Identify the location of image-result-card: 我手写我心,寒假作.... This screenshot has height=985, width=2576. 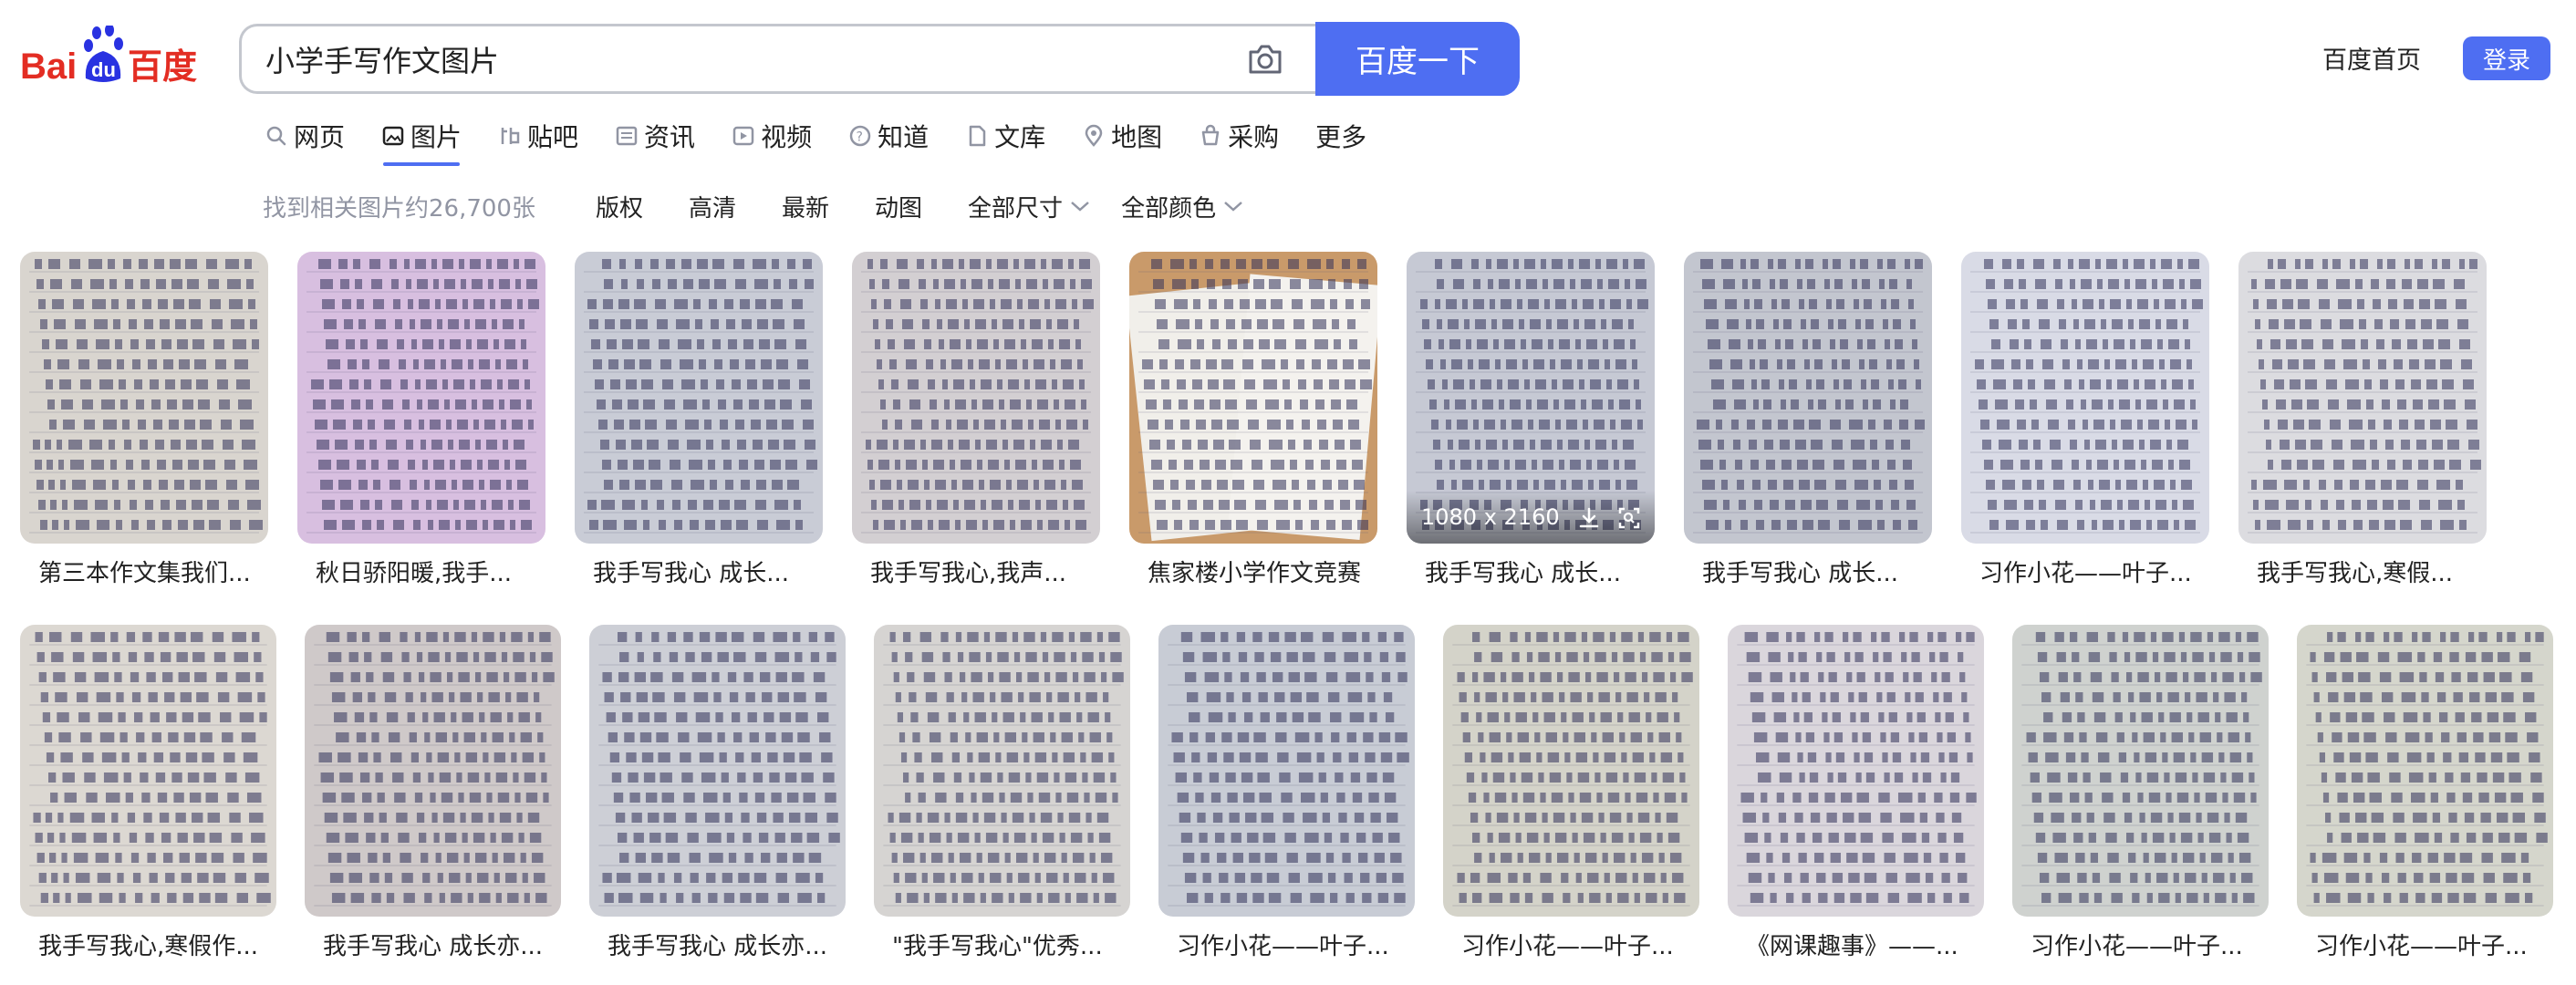
(148, 793).